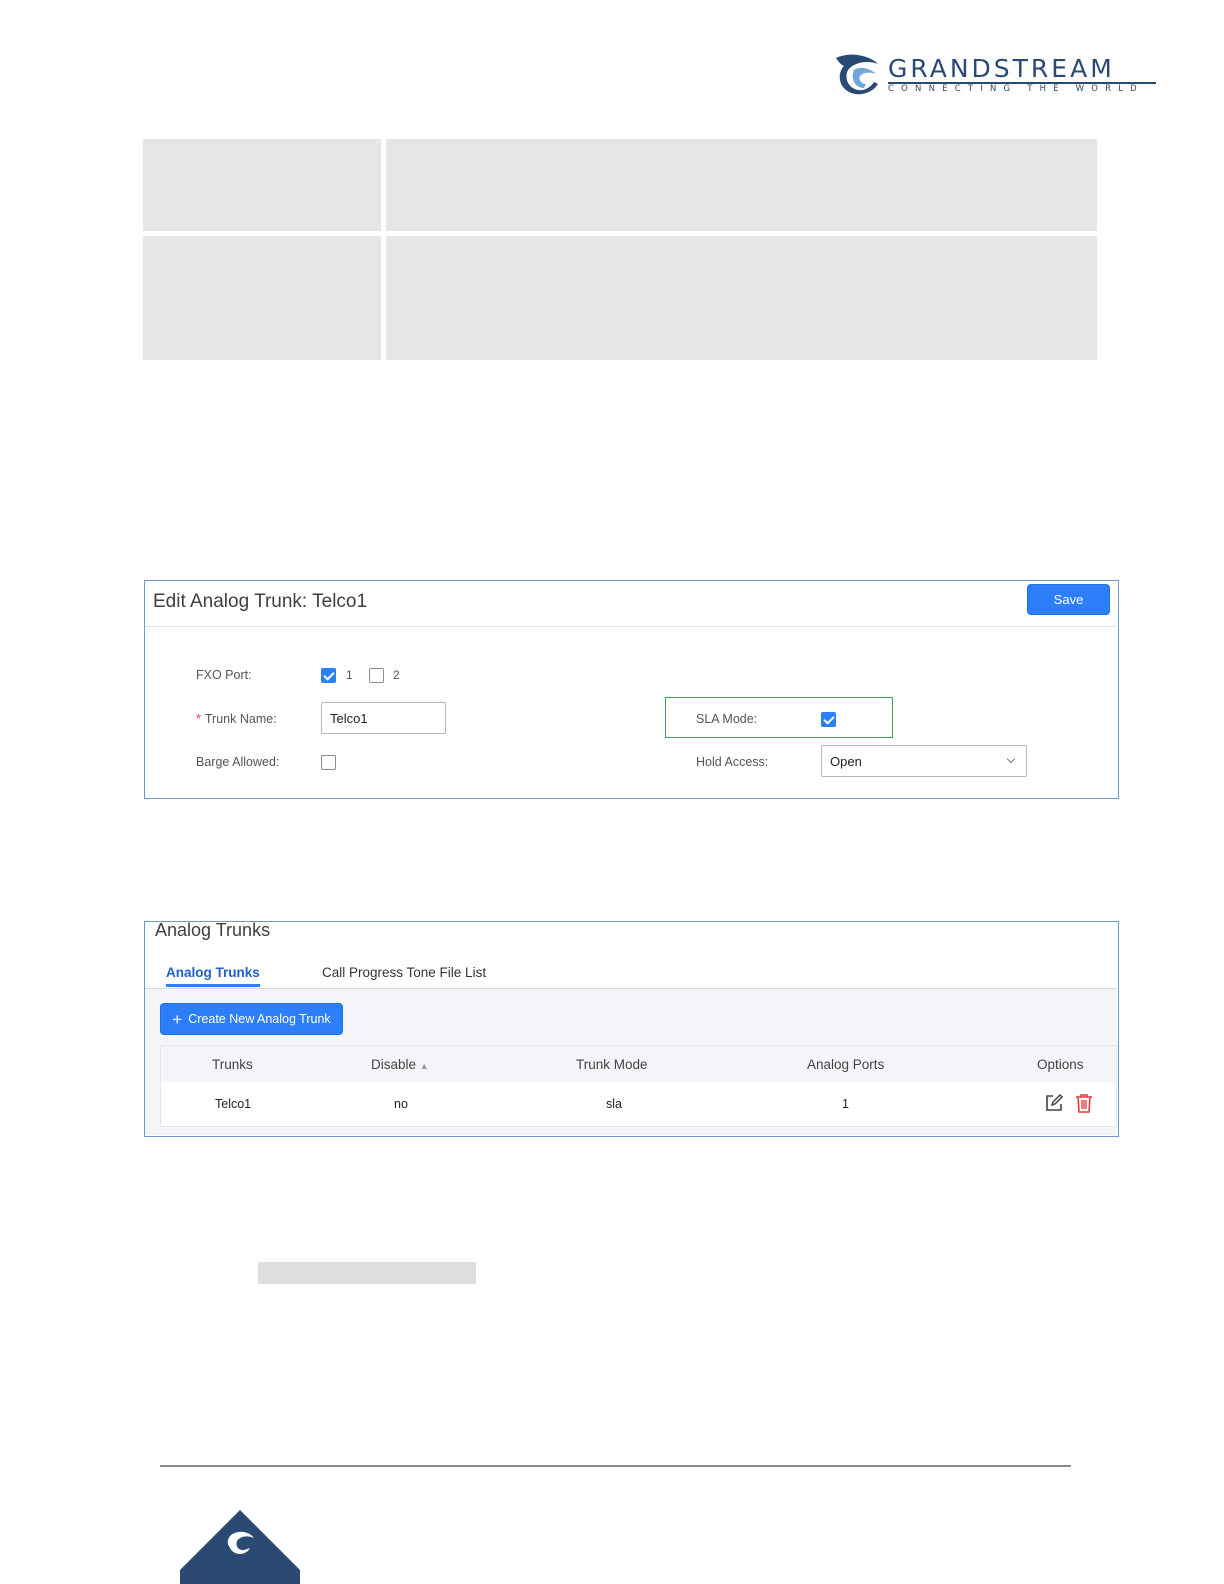 The image size is (1224, 1584). Describe the element at coordinates (857, 74) in the screenshot. I see `grandstream-swirl-icon` at that location.